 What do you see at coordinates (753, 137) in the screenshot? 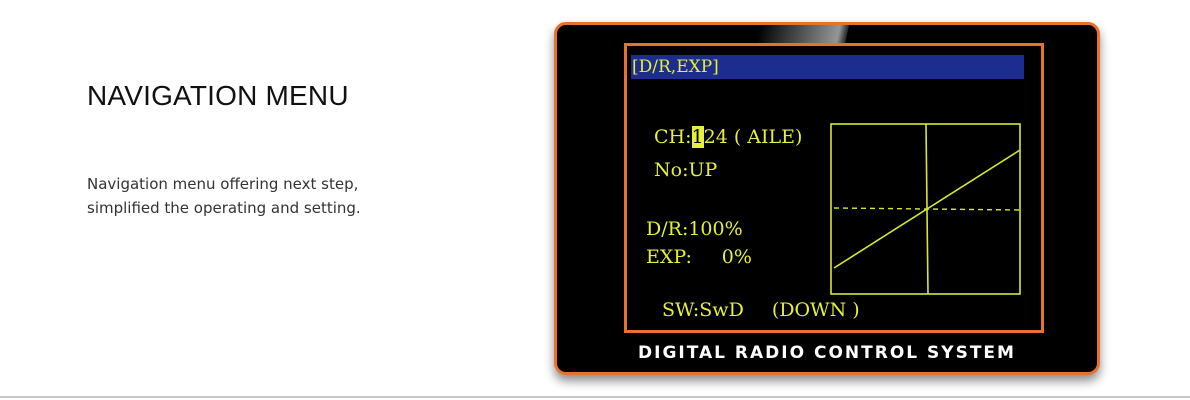
I see `channel-value: 24 ( AILE)` at bounding box center [753, 137].